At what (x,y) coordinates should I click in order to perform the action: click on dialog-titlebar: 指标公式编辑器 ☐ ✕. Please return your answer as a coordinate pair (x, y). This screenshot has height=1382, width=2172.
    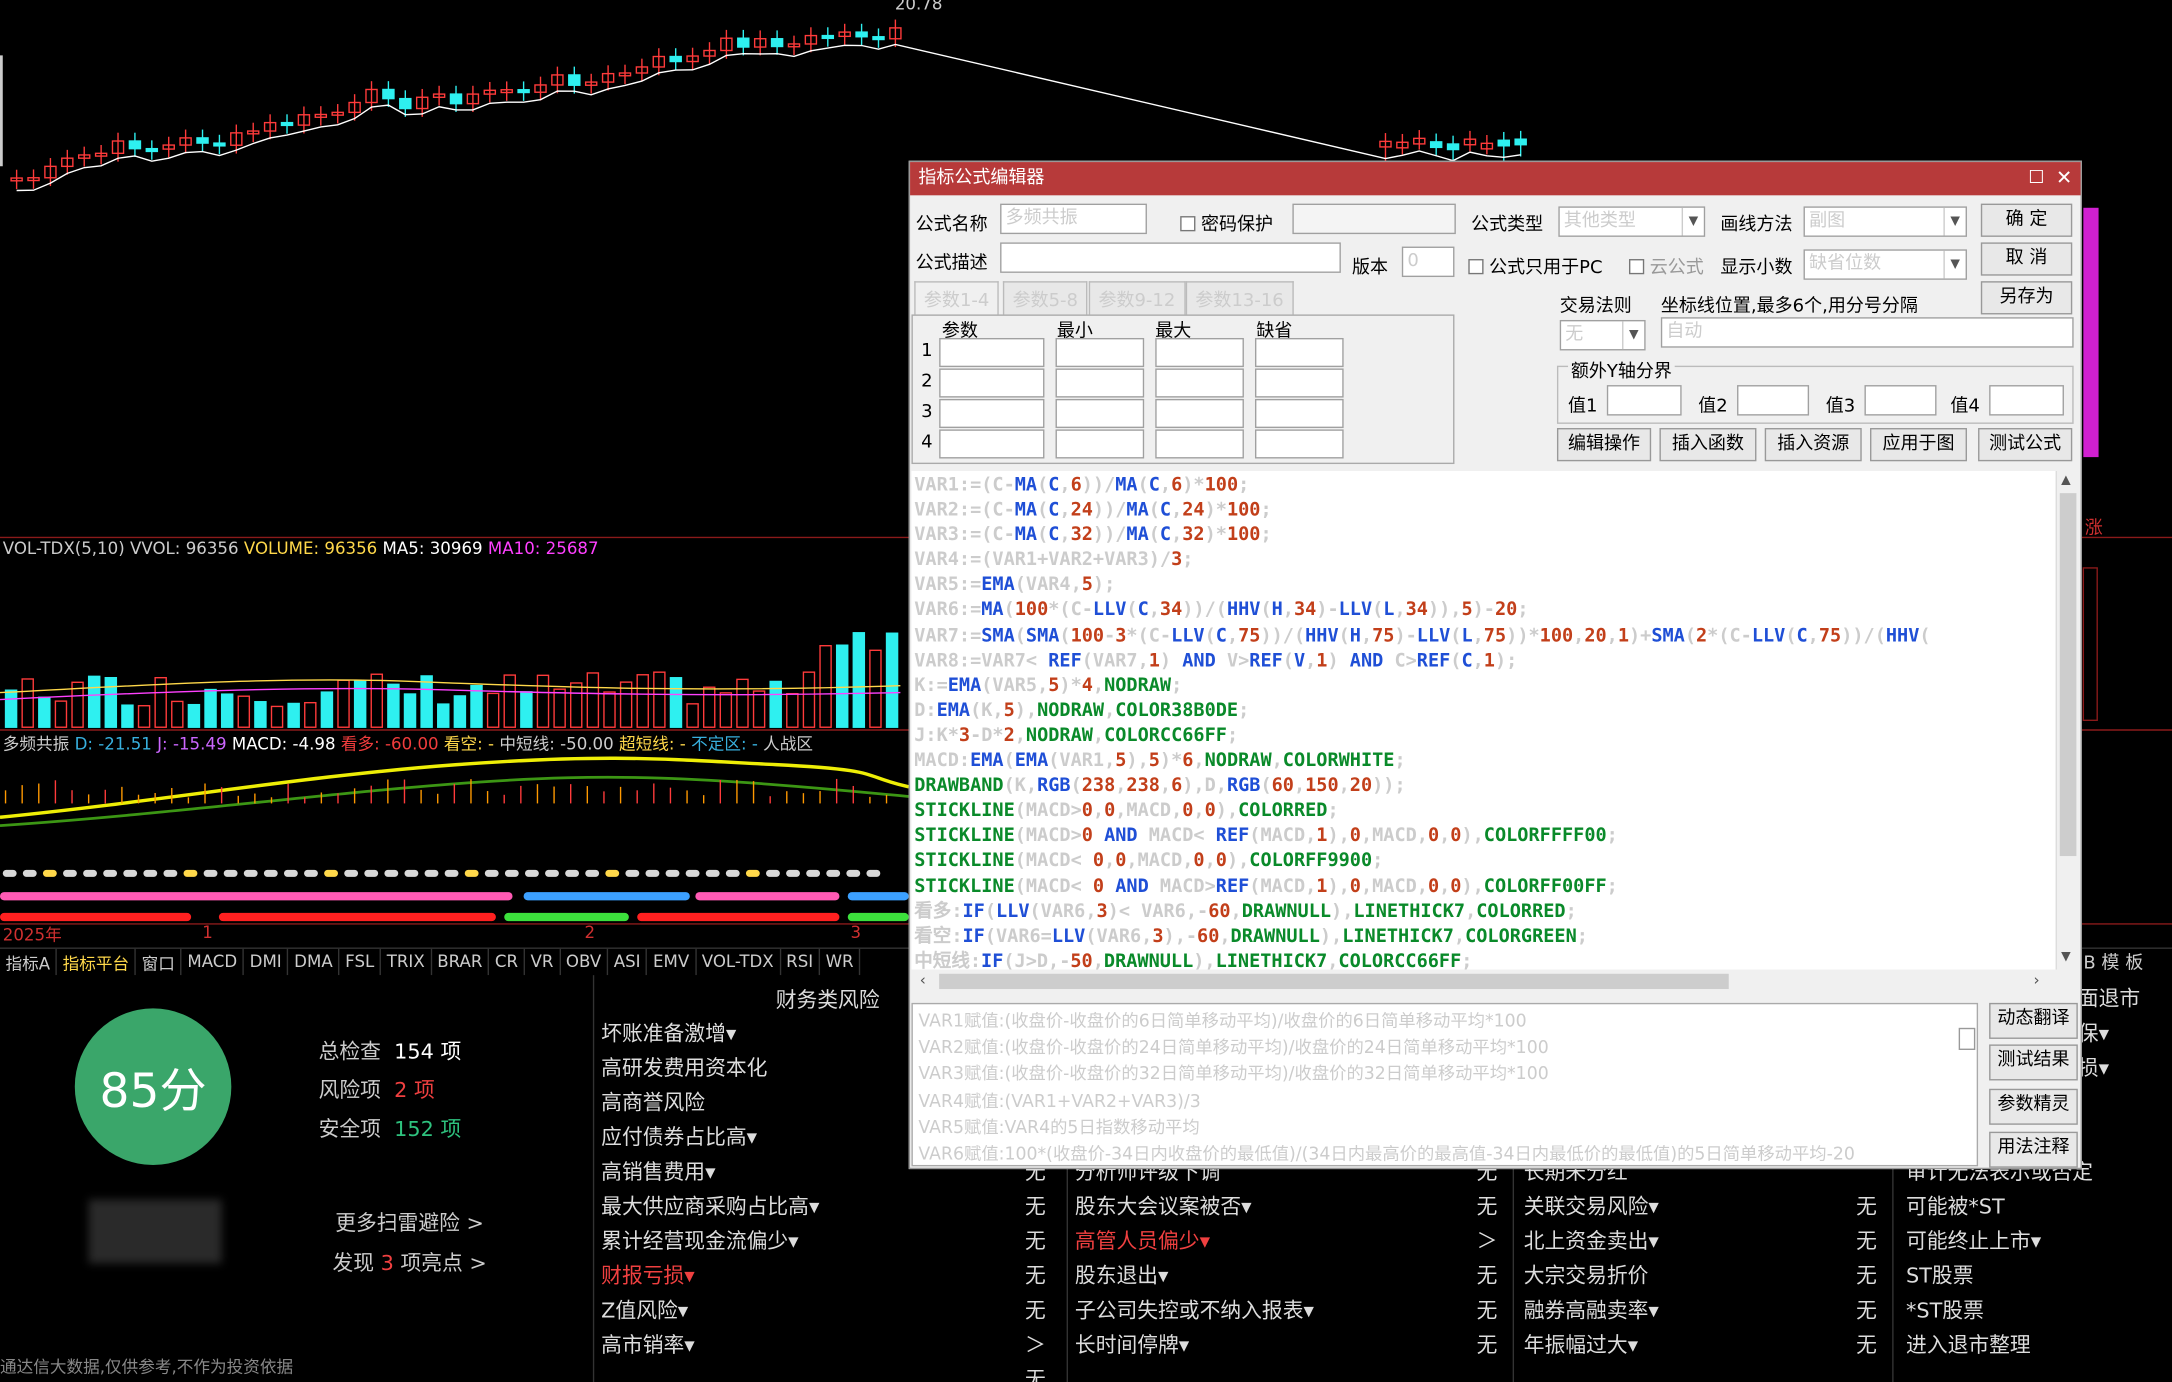
    Looking at the image, I should click on (1495, 179).